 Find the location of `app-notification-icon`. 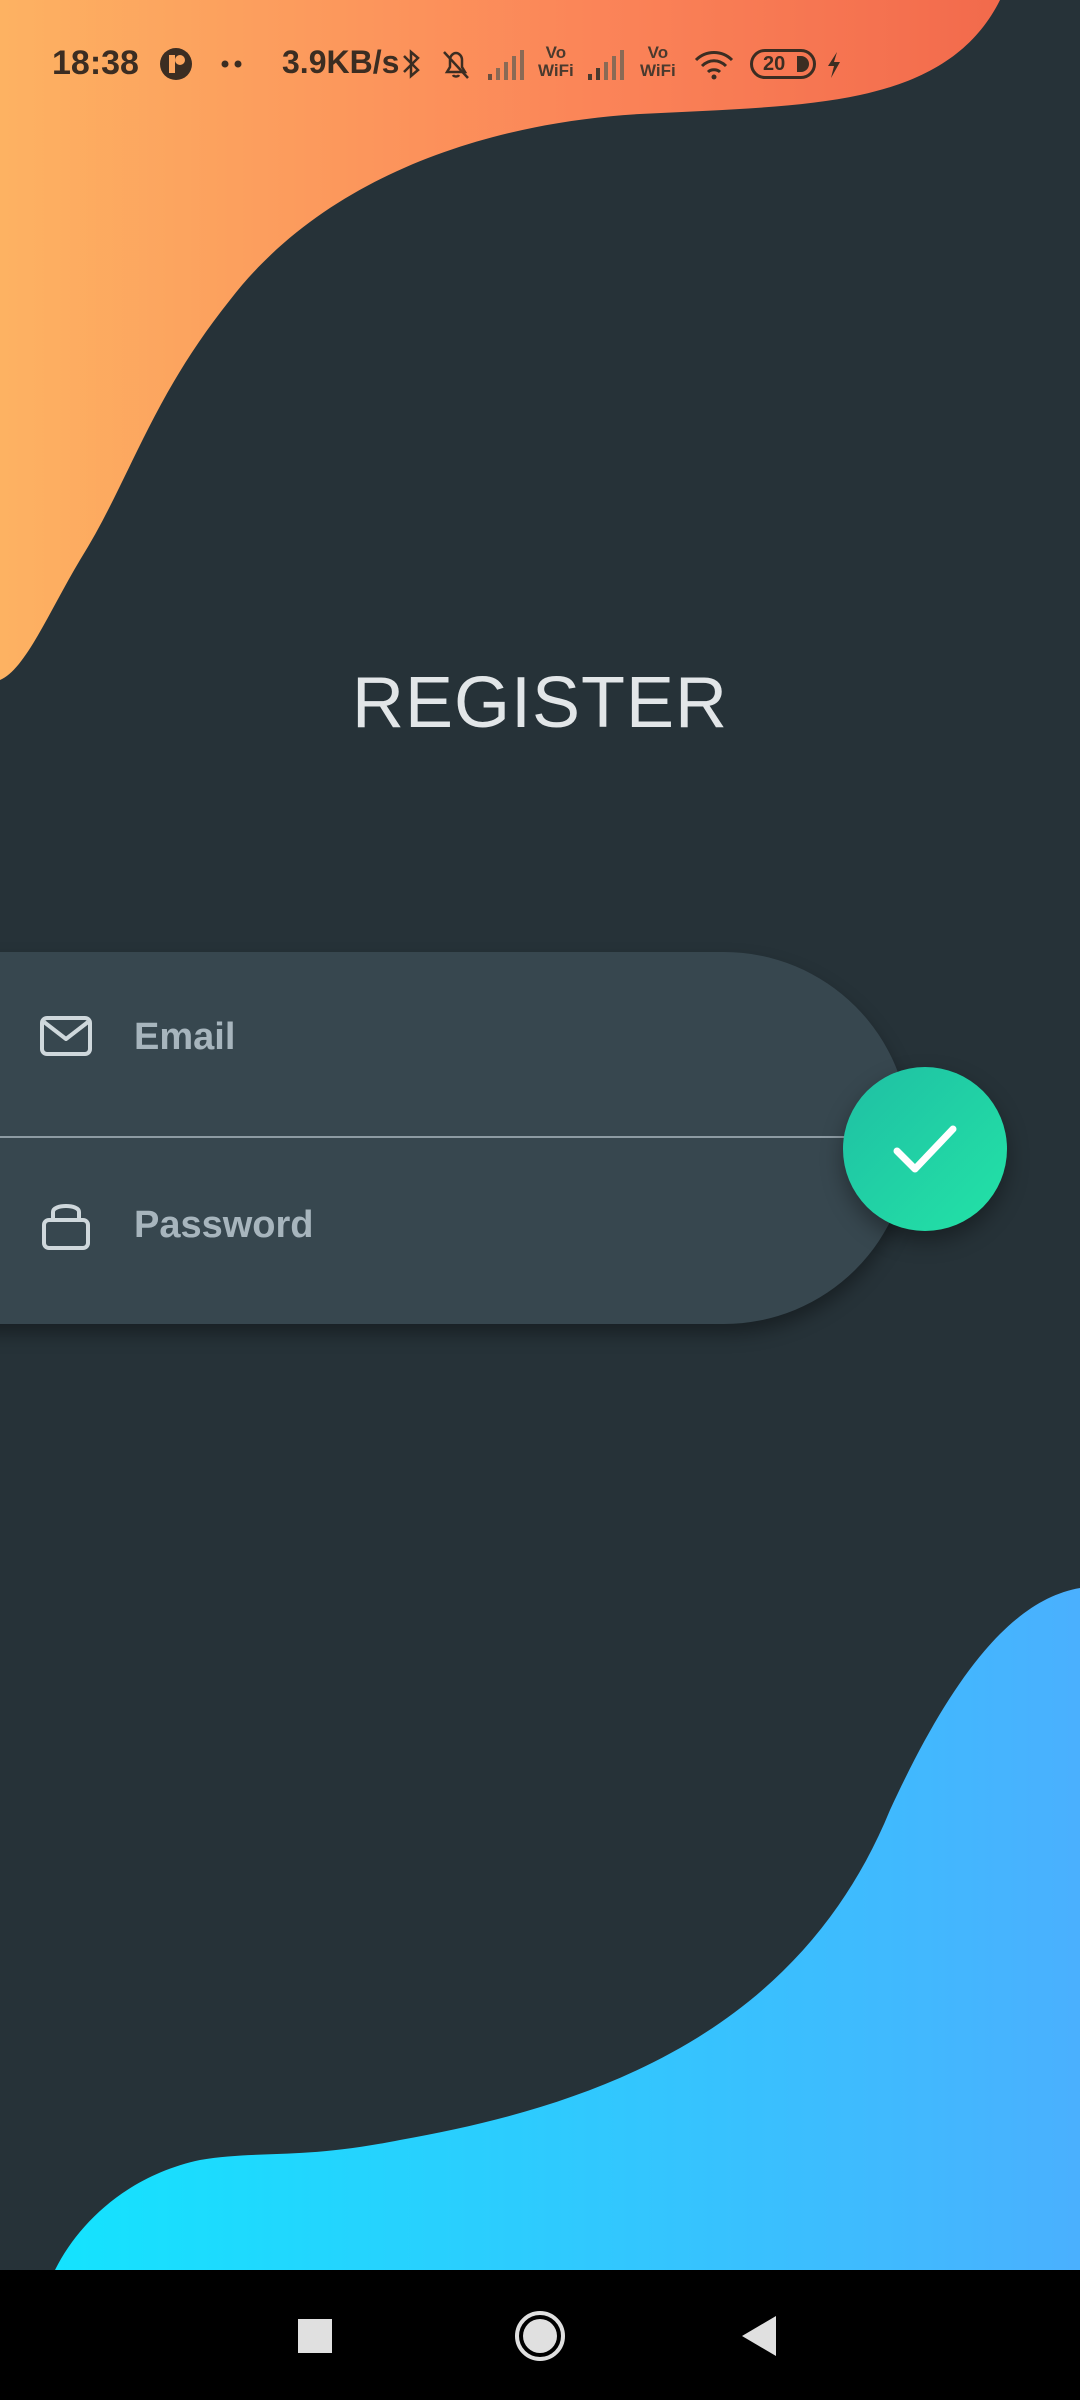

app-notification-icon is located at coordinates (176, 64).